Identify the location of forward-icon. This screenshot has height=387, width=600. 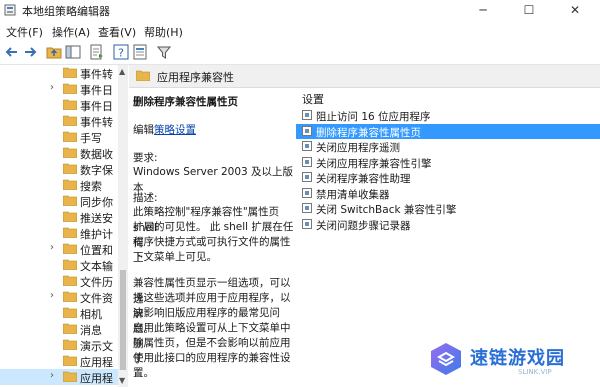
(30, 52).